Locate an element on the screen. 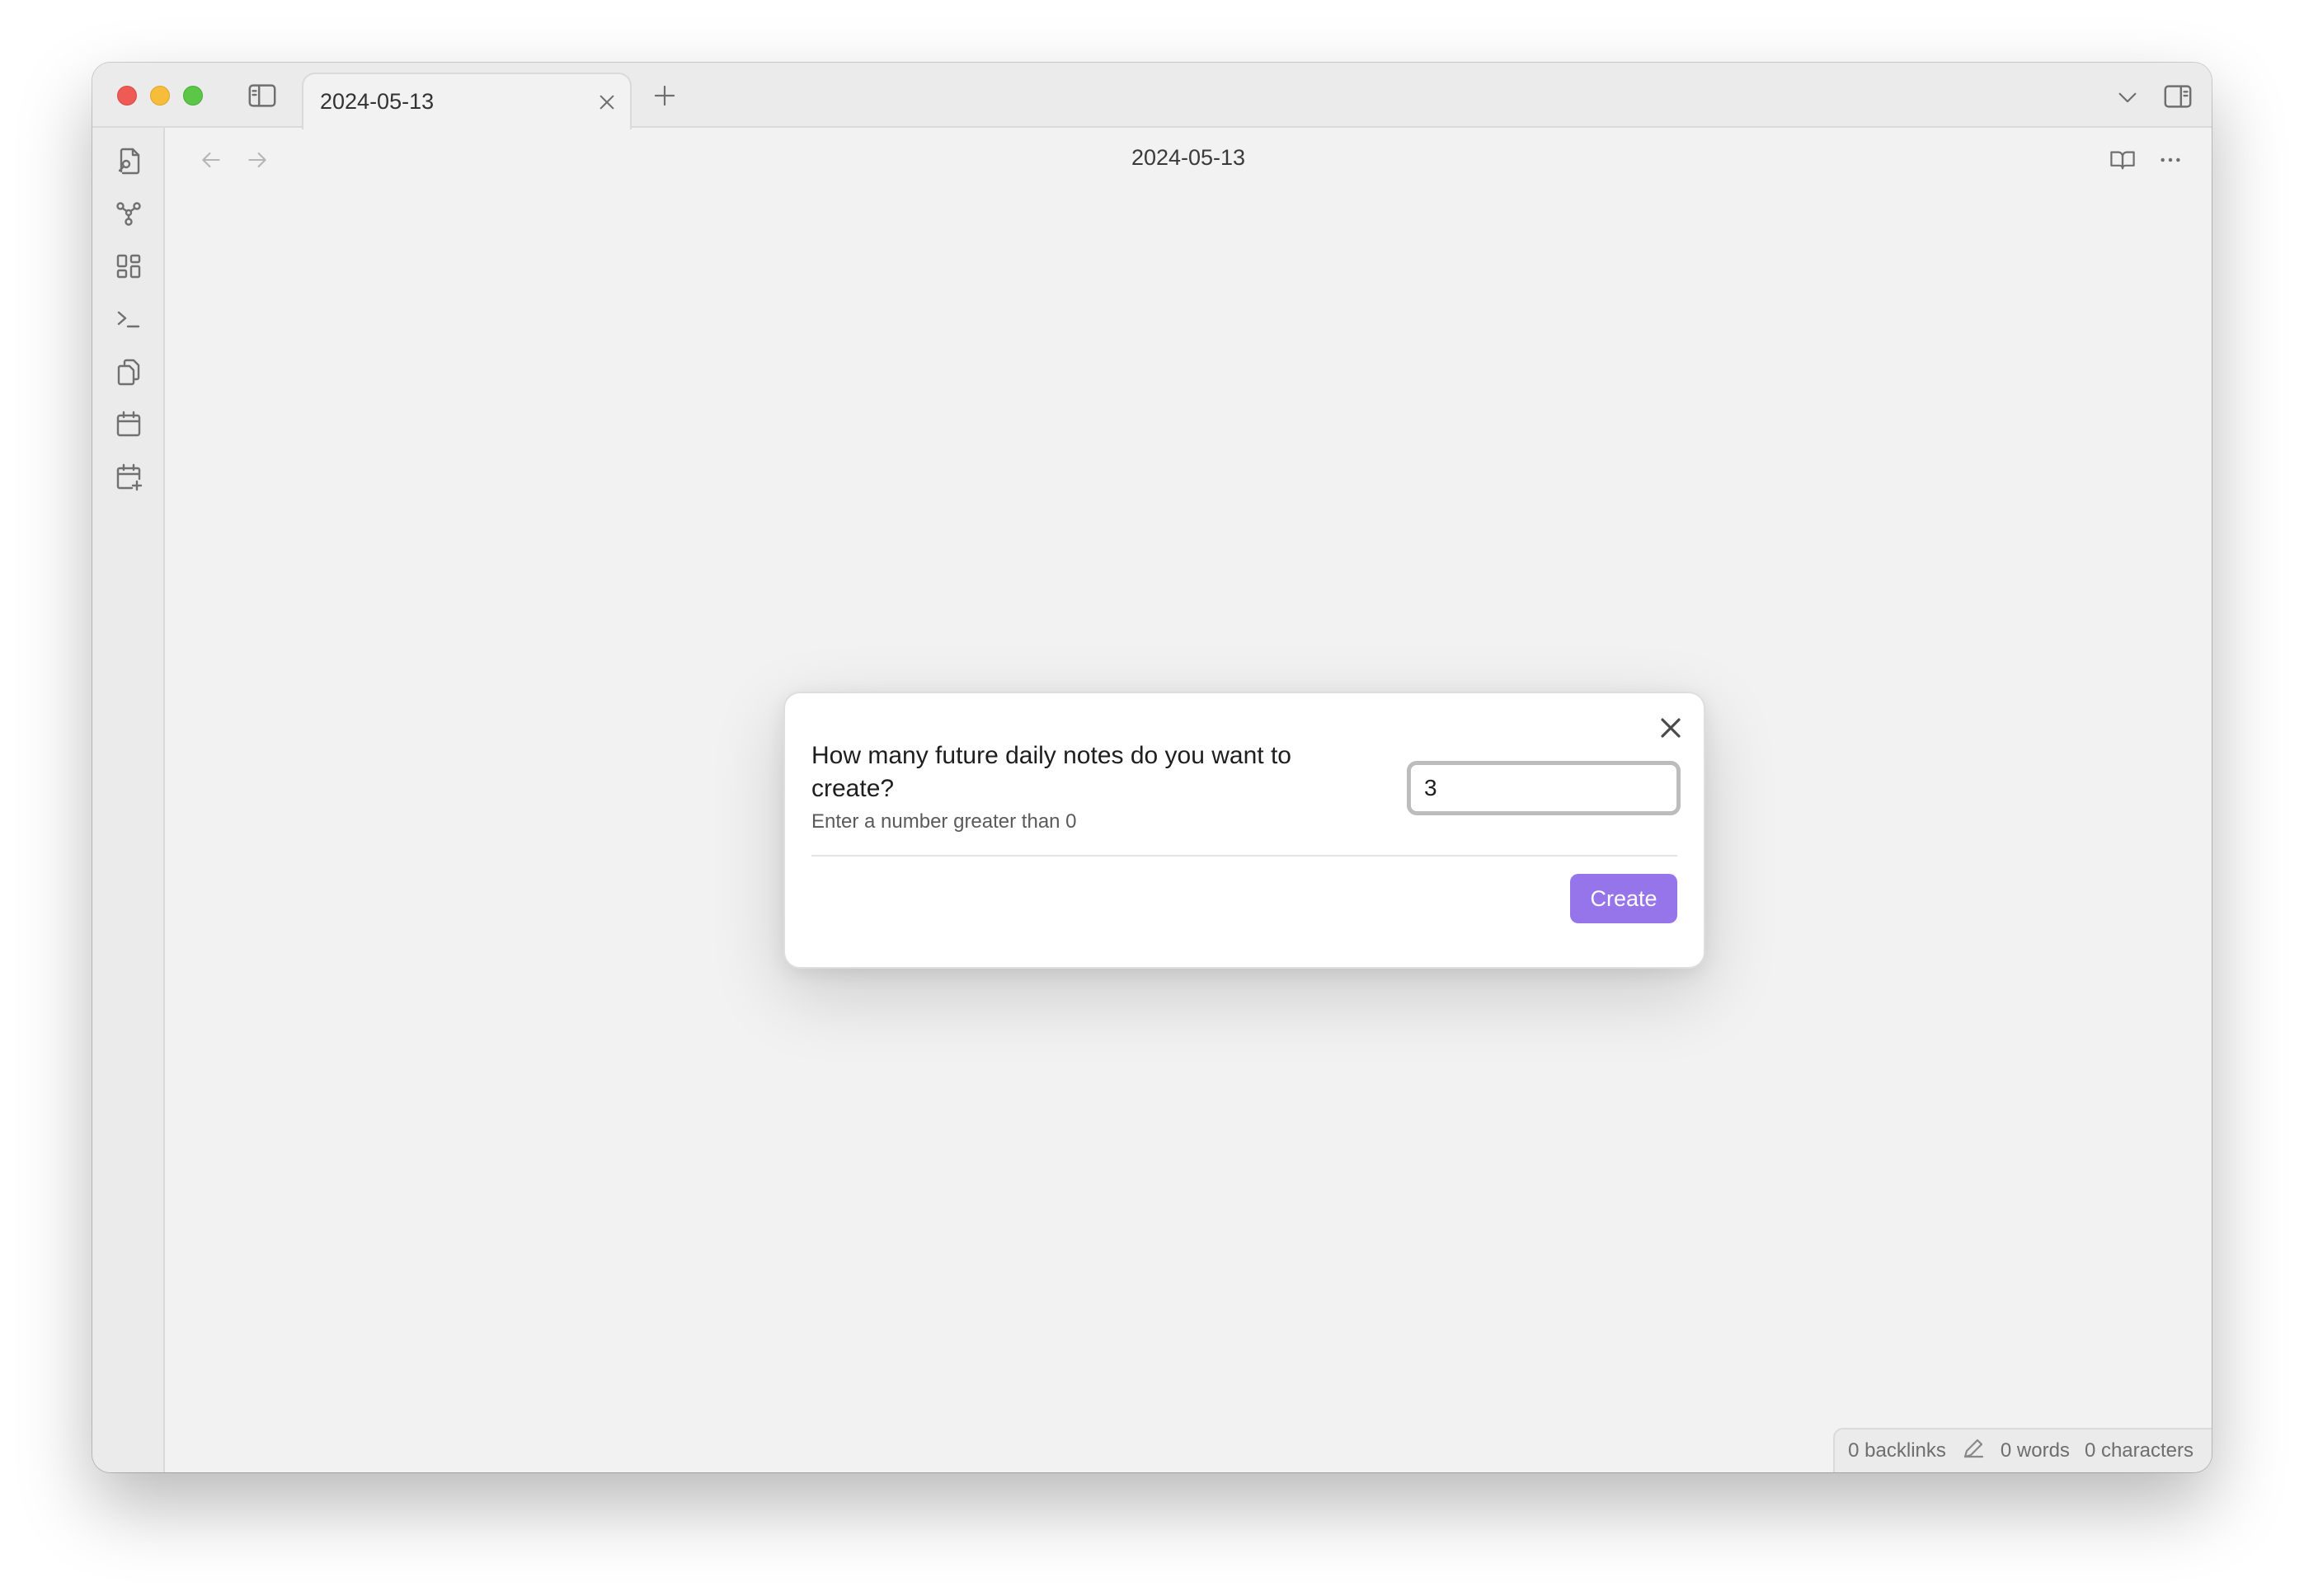 This screenshot has width=2304, height=1596. sidebar-right-icon is located at coordinates (2178, 96).